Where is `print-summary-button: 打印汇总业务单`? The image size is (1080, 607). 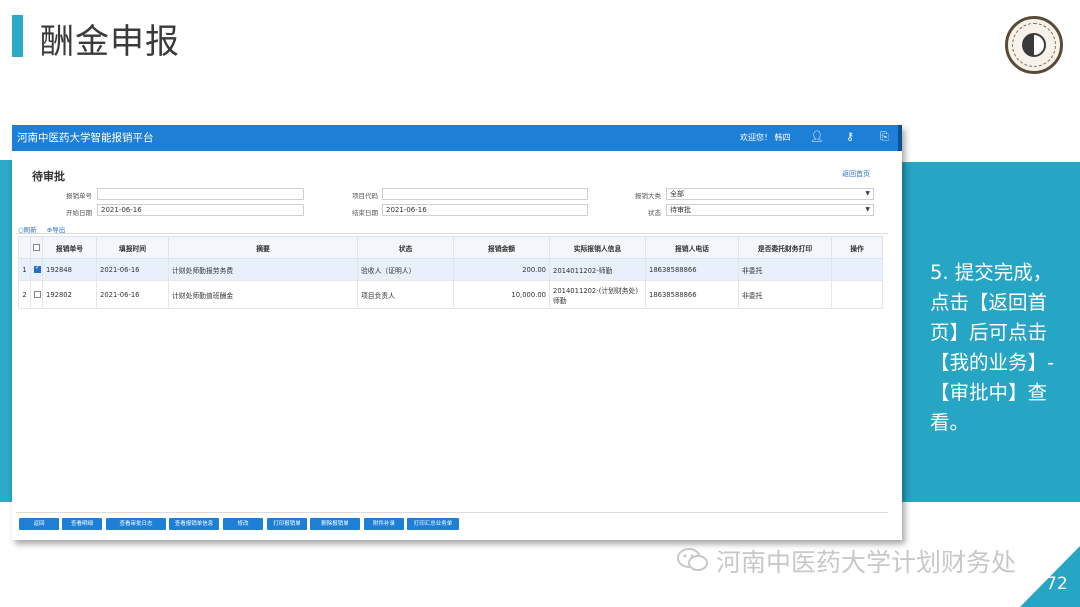
print-summary-button: 打印汇总业务单 is located at coordinates (433, 524).